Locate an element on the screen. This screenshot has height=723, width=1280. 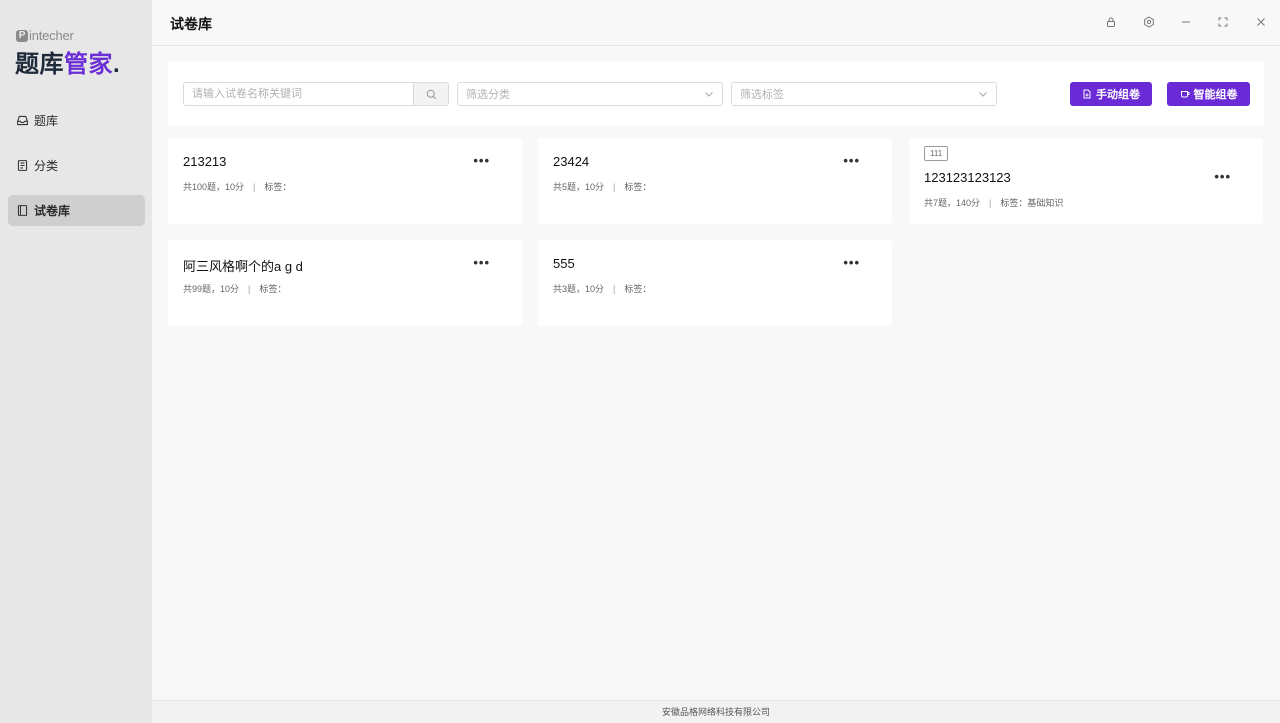
search-box is located at coordinates (316, 94).